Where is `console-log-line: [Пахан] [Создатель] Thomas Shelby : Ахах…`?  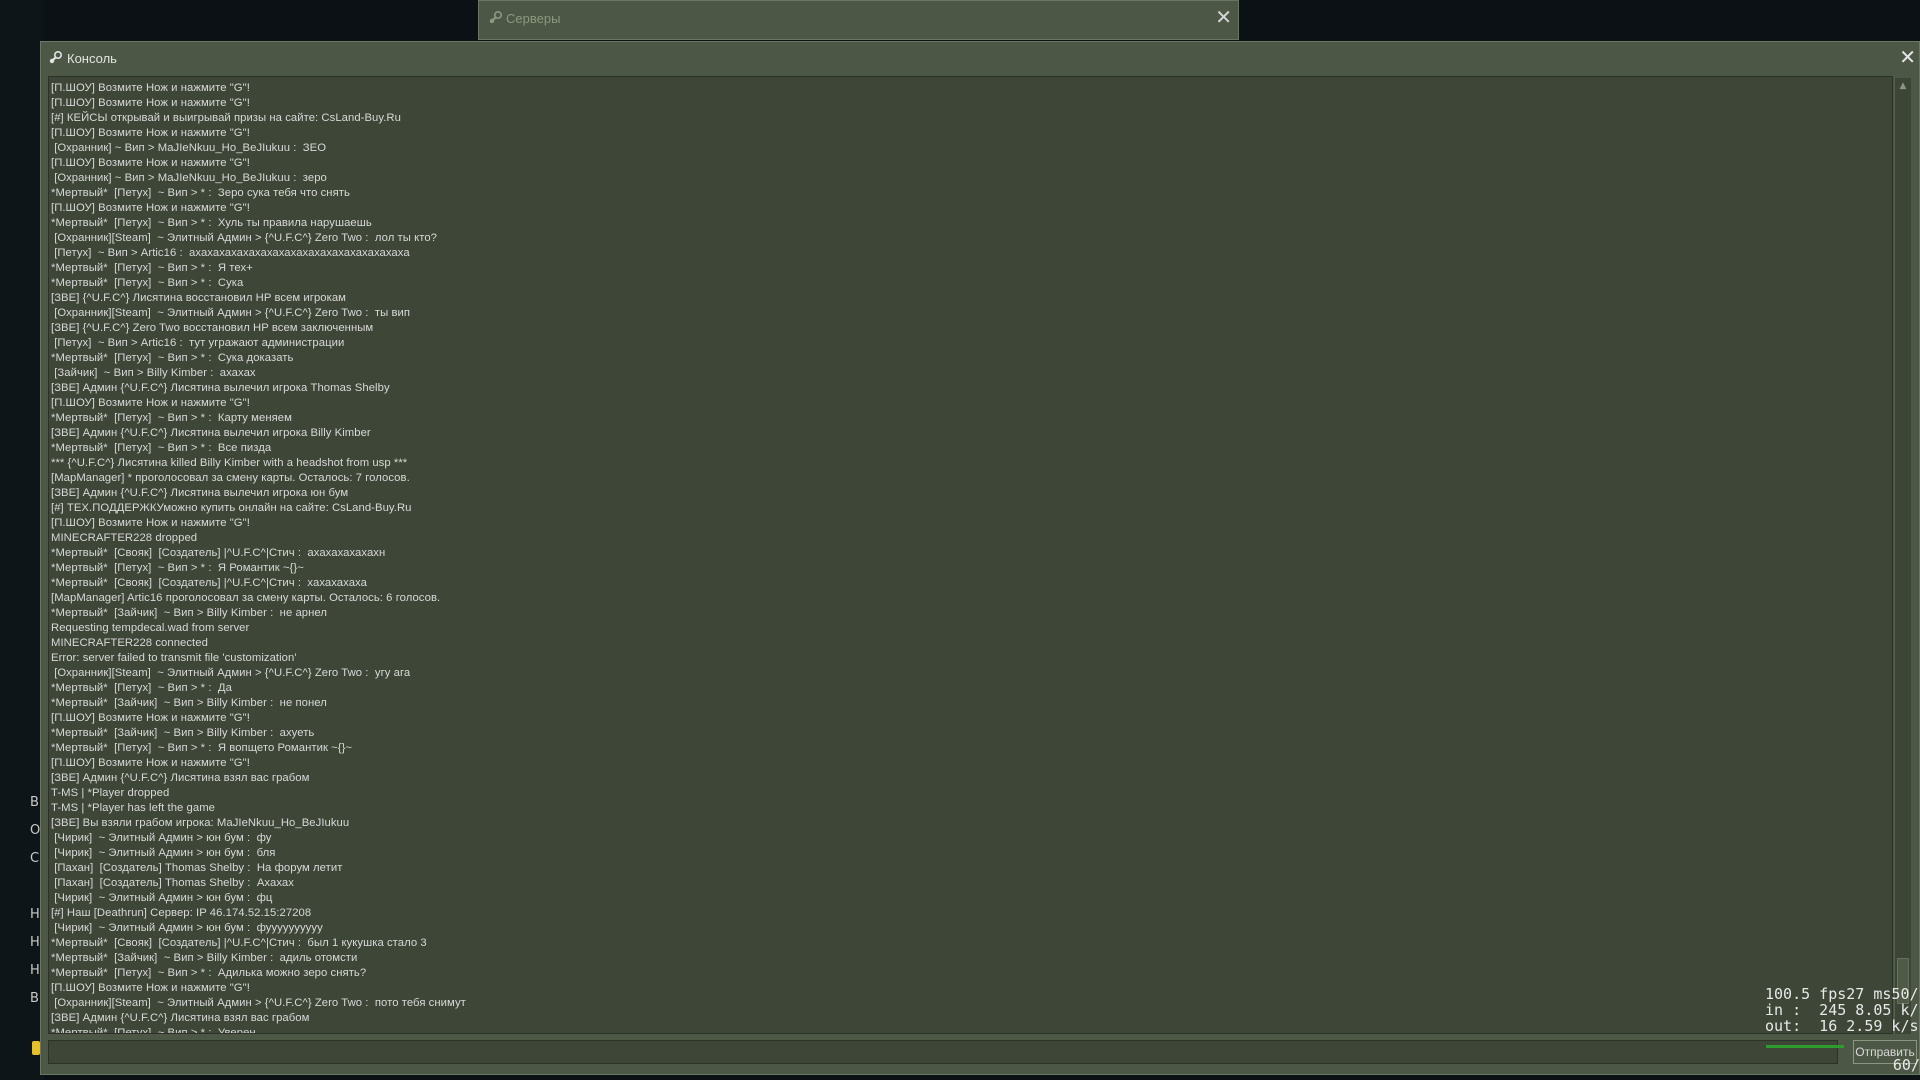 console-log-line: [Пахан] [Создатель] Thomas Shelby : Ахах… is located at coordinates (172, 883).